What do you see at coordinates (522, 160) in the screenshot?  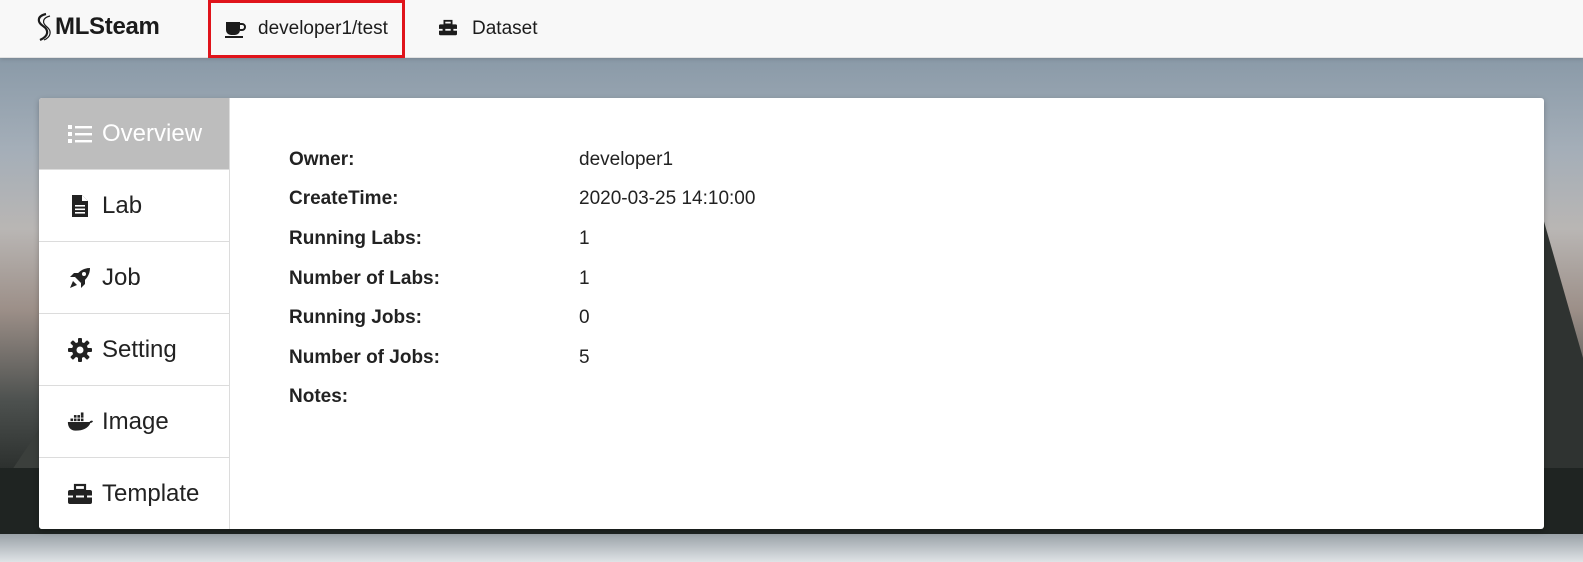 I see `detail-row-owner: Owner: developer1` at bounding box center [522, 160].